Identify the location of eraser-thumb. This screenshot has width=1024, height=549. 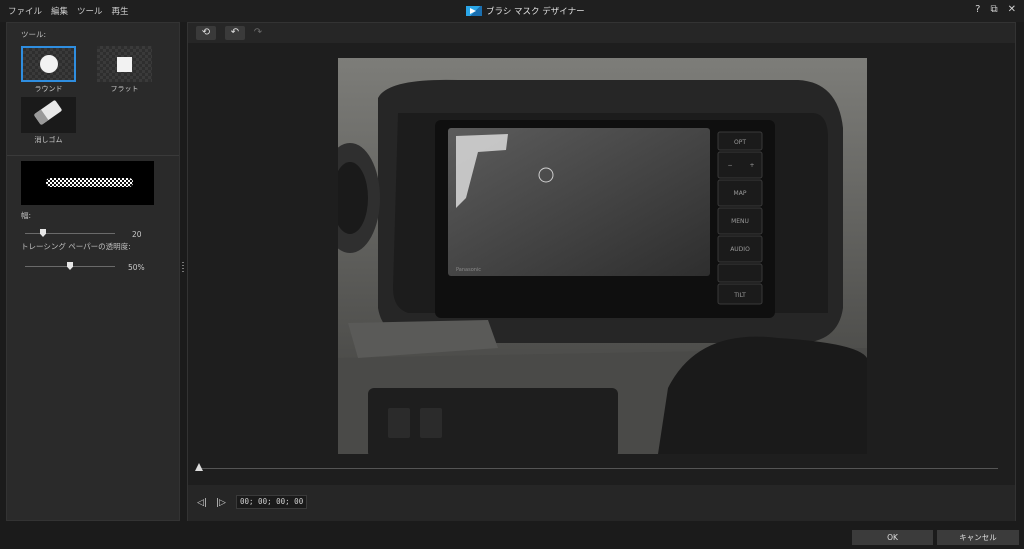
(48, 115).